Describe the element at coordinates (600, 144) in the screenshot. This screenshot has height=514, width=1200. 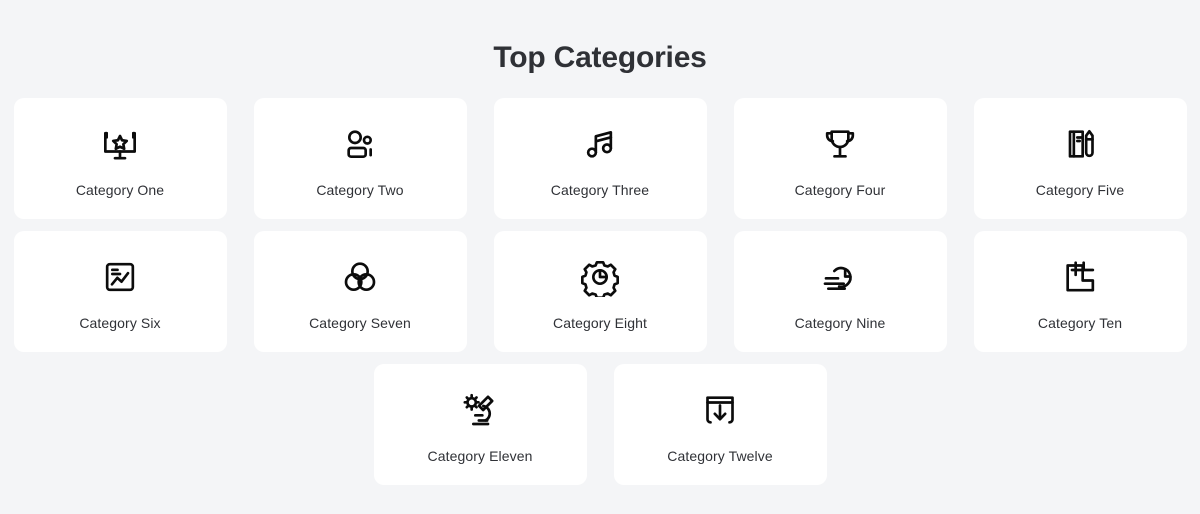
I see `music-note-icon` at that location.